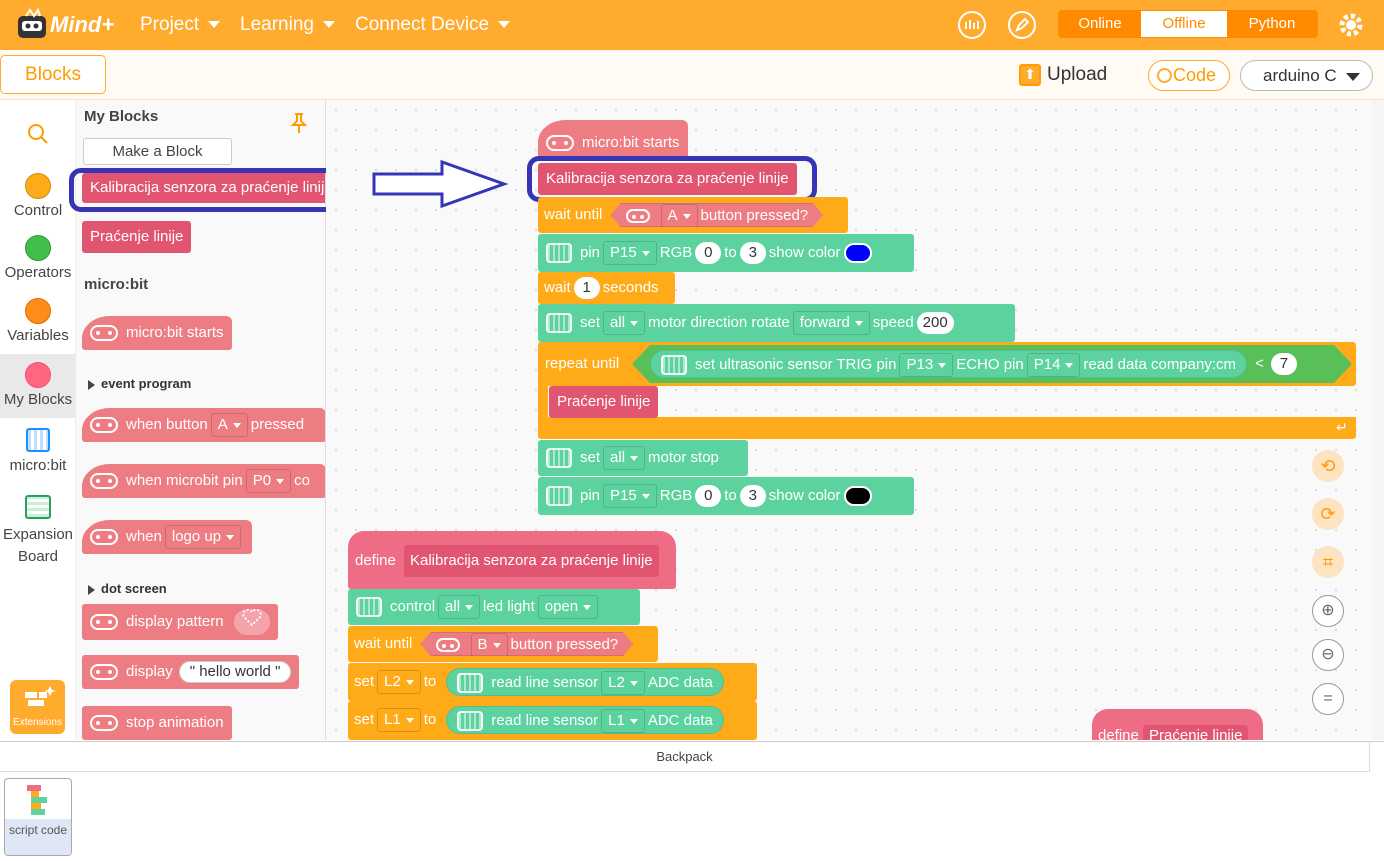  What do you see at coordinates (692, 801) in the screenshot?
I see `backpack-panel: Backpack script code` at bounding box center [692, 801].